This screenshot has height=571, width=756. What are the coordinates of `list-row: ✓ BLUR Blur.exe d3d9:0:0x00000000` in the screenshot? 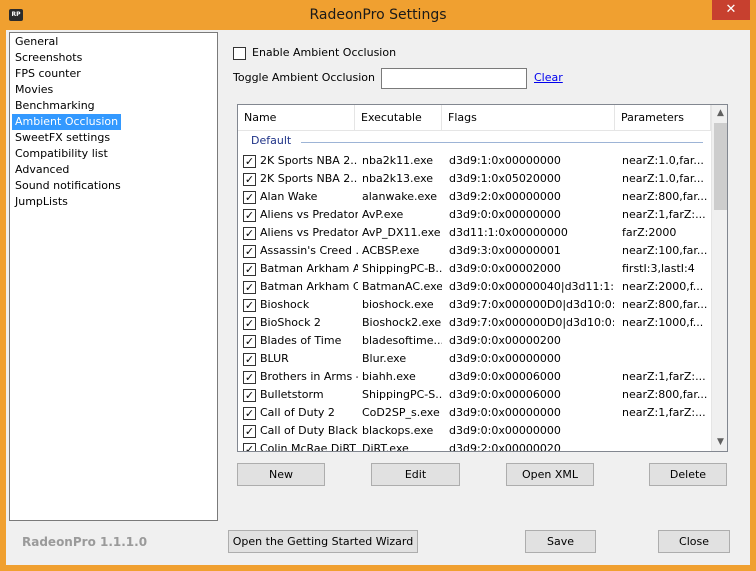 It's located at (475, 359).